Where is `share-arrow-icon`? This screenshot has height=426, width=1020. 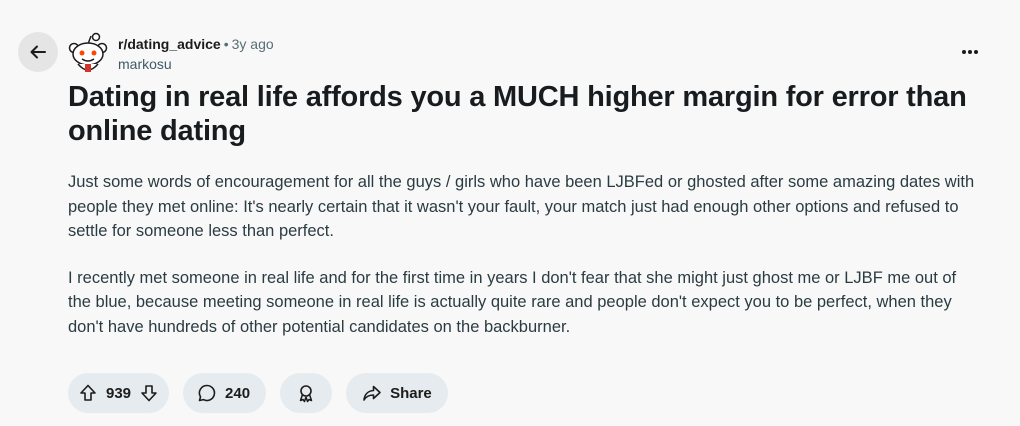 share-arrow-icon is located at coordinates (372, 393).